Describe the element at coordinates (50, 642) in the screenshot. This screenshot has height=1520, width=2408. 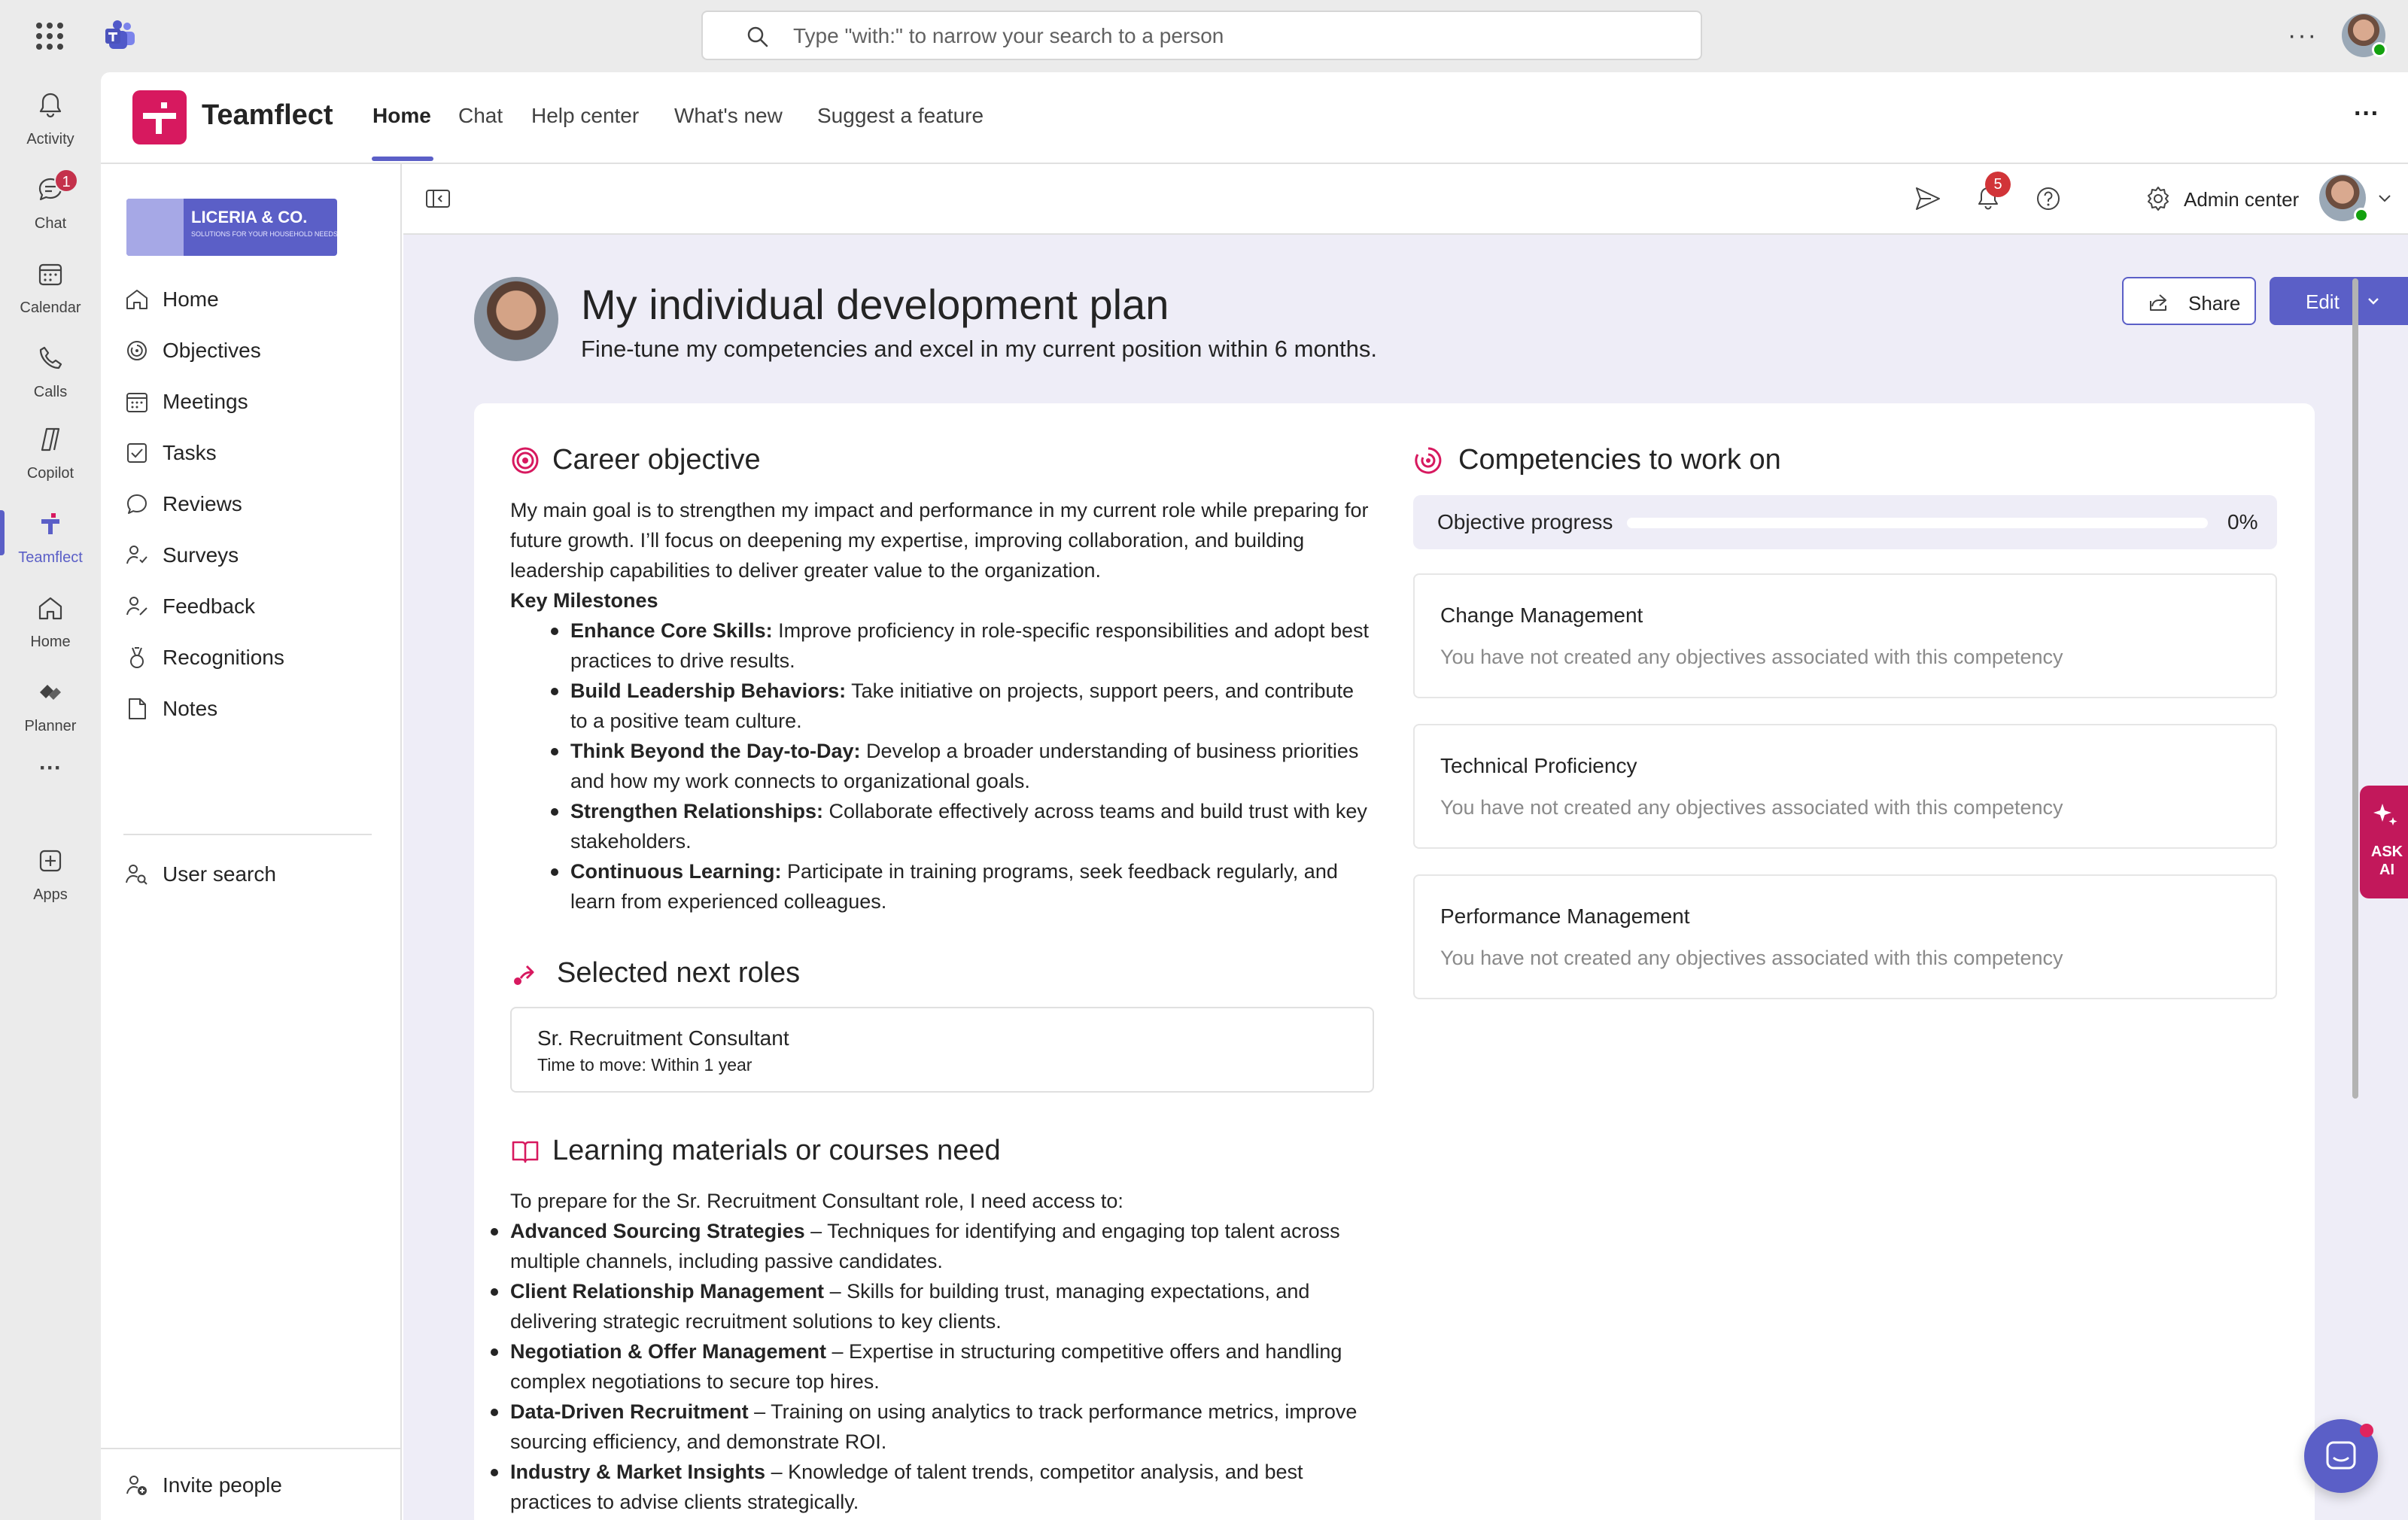
I see `rail-label: Home` at that location.